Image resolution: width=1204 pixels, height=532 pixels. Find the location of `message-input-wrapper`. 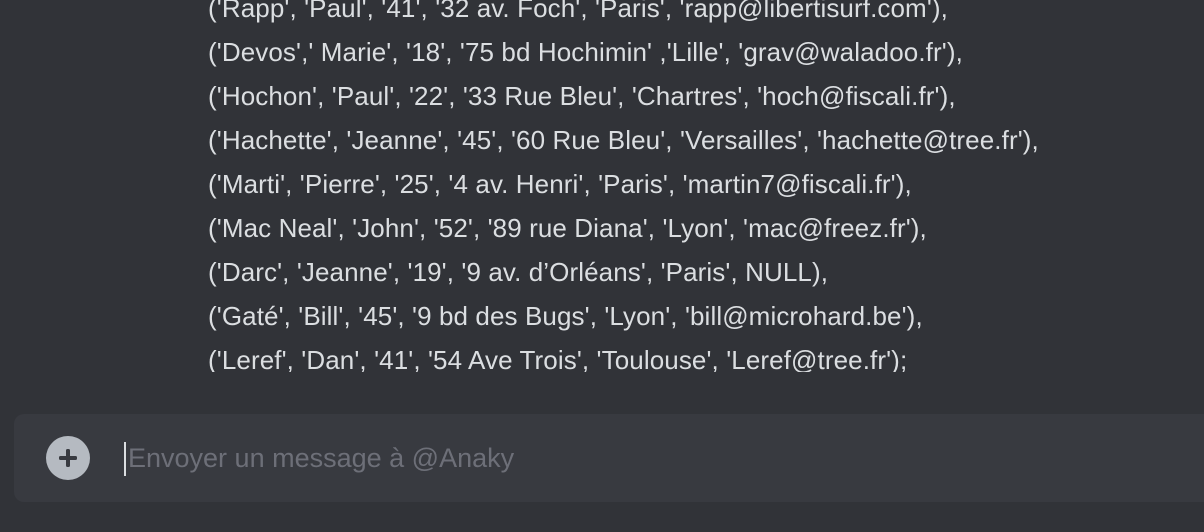

message-input-wrapper is located at coordinates (626, 458).